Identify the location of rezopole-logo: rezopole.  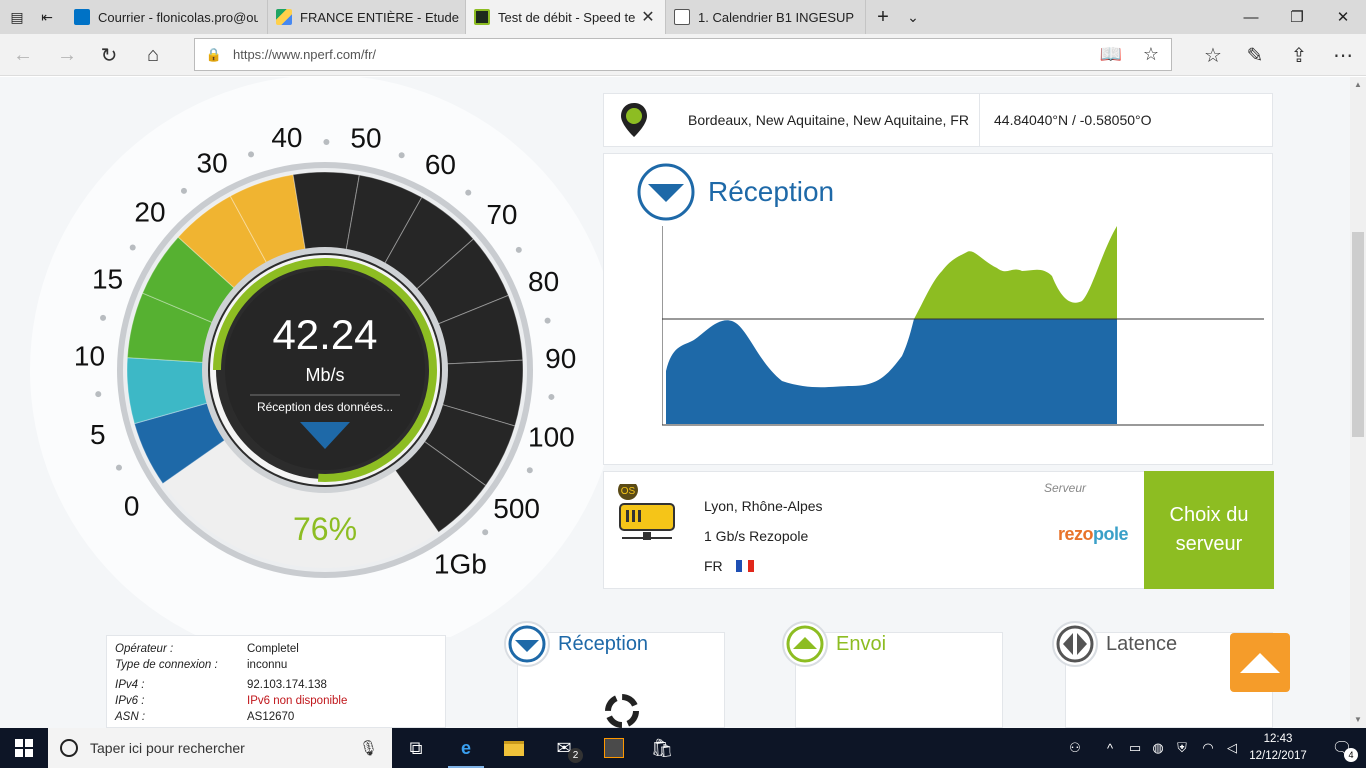
(1093, 534).